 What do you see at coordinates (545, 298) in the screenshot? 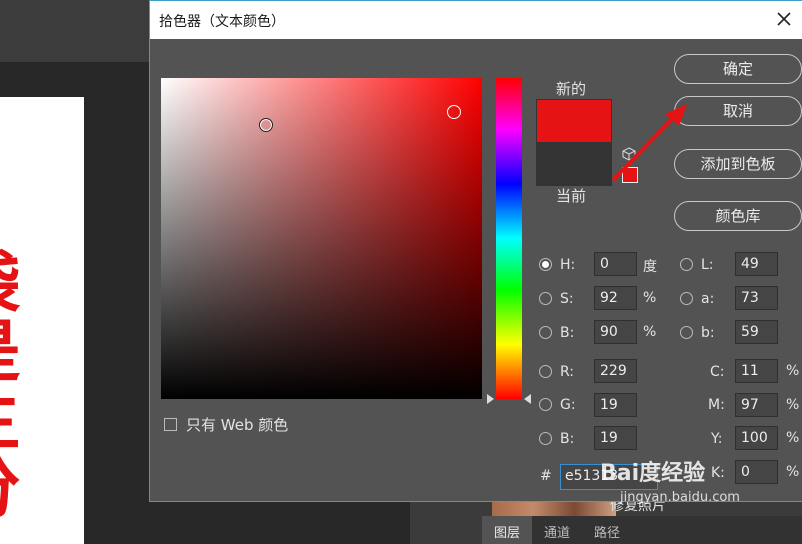
I see `radio-s` at bounding box center [545, 298].